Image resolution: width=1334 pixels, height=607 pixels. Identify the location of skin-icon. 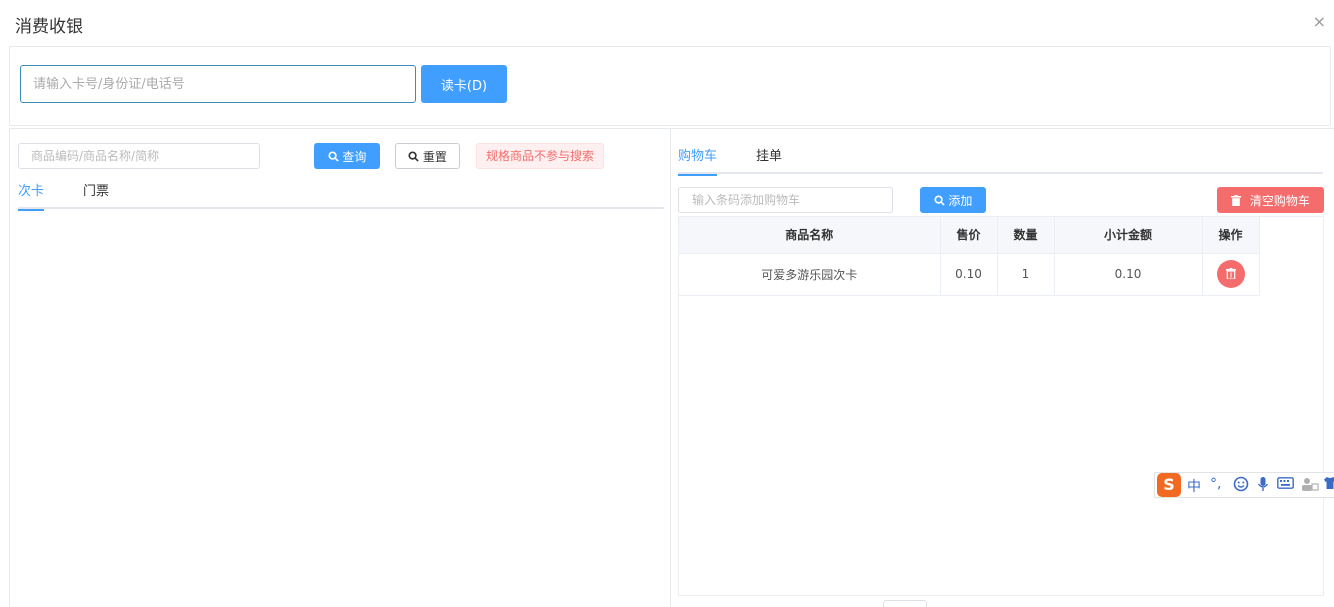
(1328, 485).